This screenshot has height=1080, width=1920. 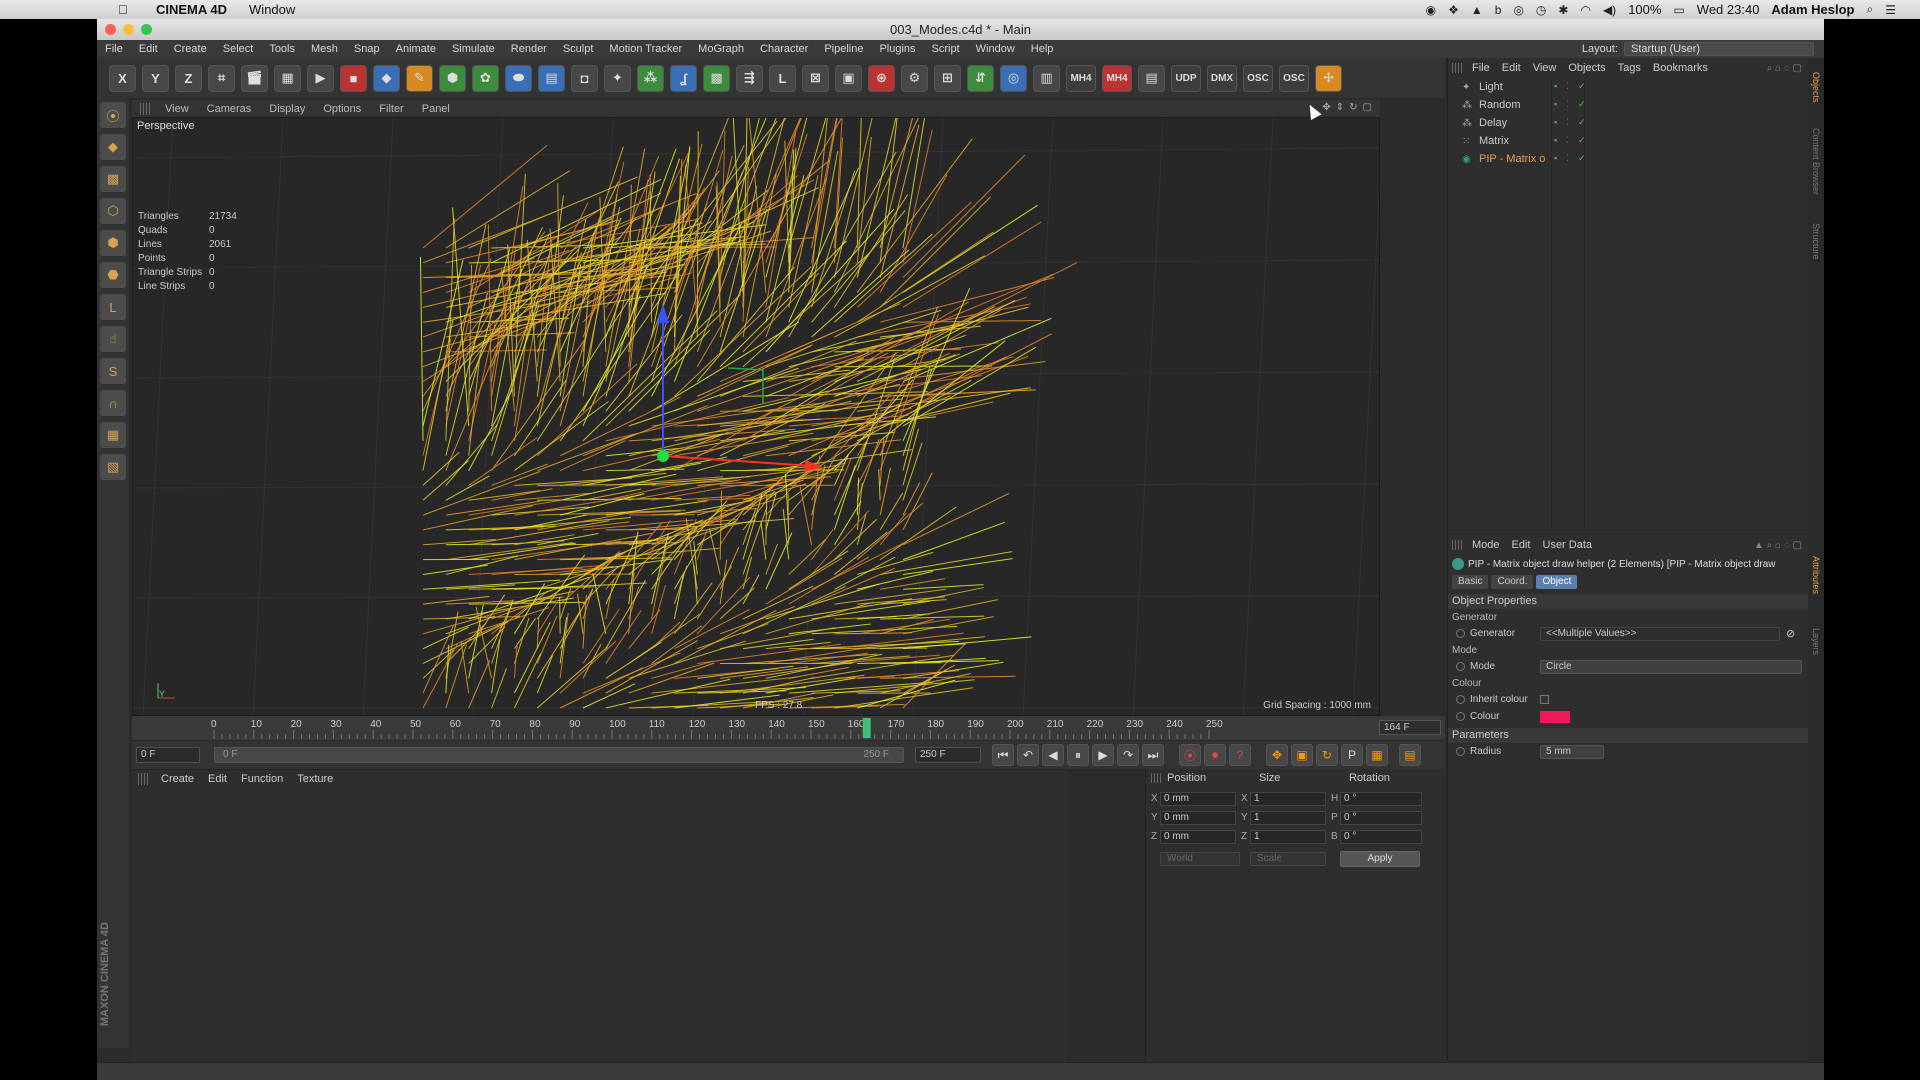 What do you see at coordinates (1491, 87) in the screenshot?
I see `object-name: Light` at bounding box center [1491, 87].